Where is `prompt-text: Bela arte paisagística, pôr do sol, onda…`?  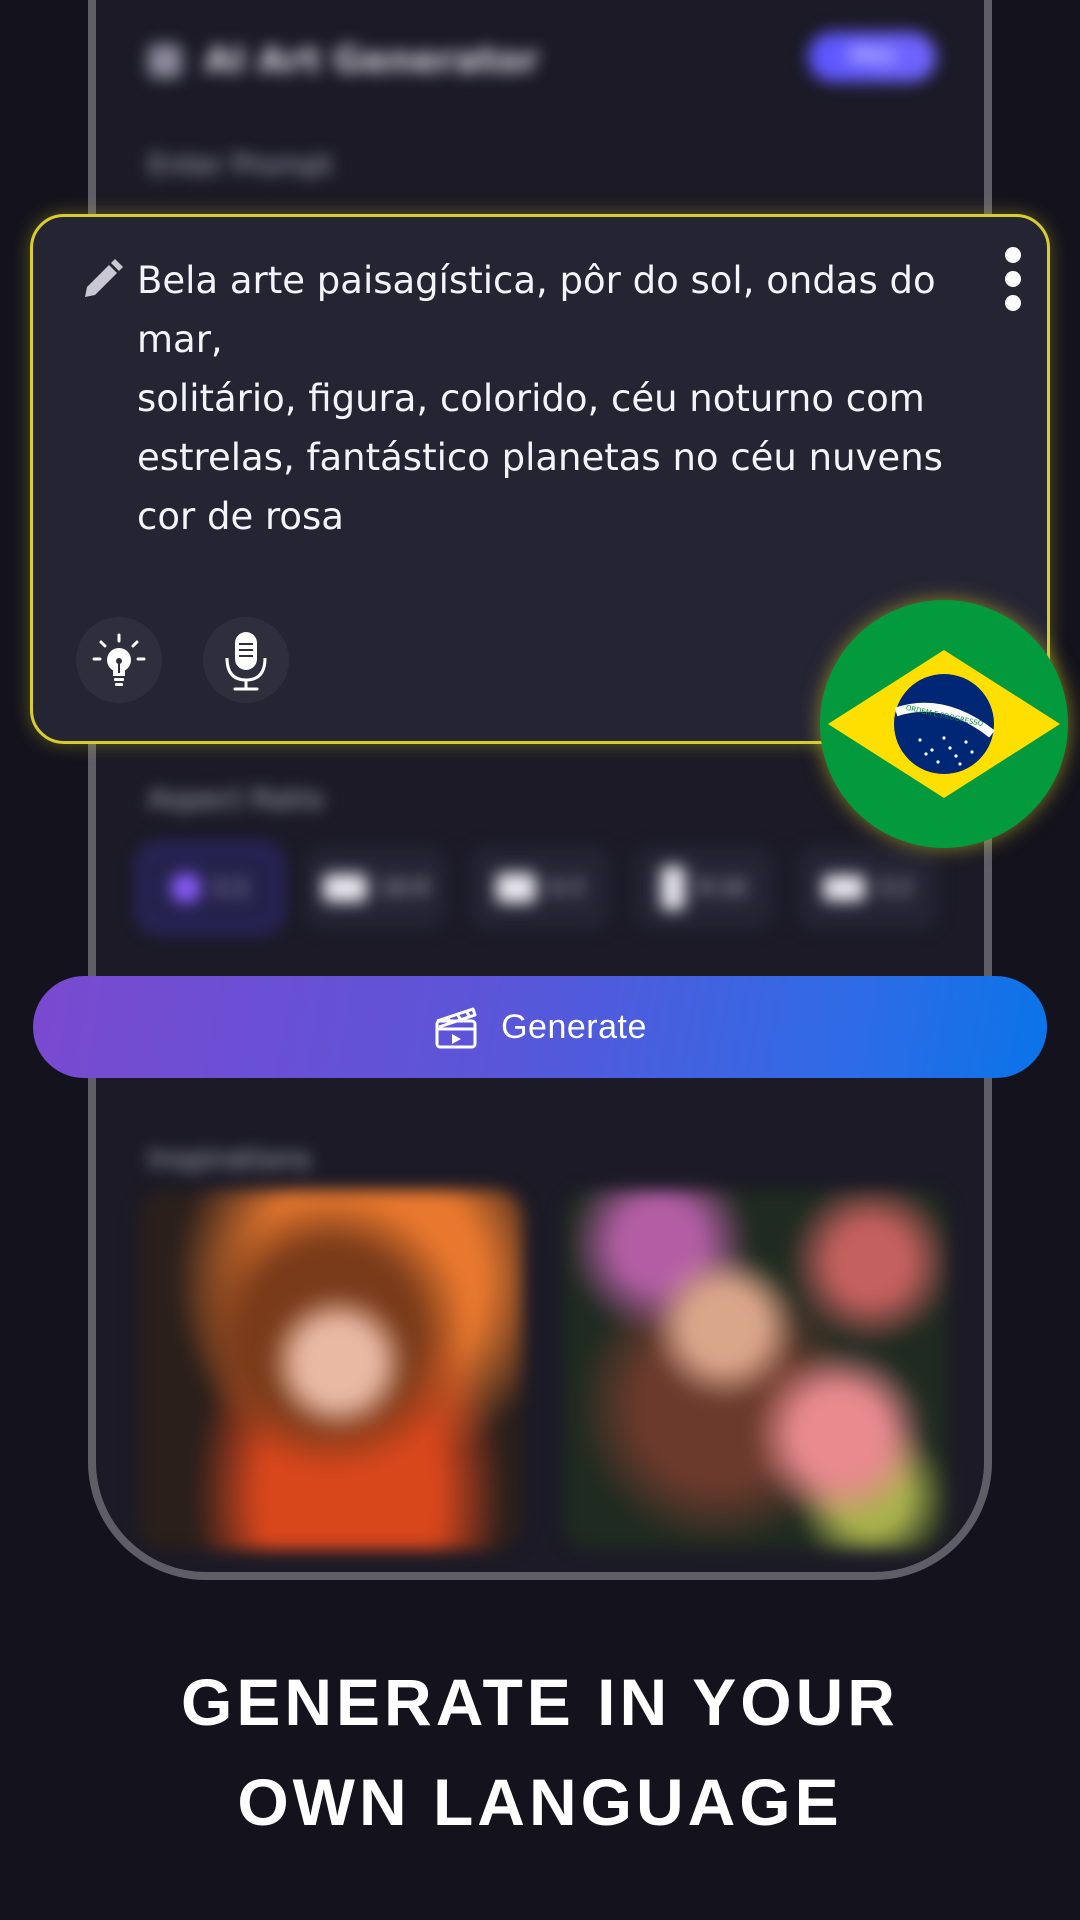
prompt-text: Bela arte paisagística, pôr do sol, onda… is located at coordinates (572, 398).